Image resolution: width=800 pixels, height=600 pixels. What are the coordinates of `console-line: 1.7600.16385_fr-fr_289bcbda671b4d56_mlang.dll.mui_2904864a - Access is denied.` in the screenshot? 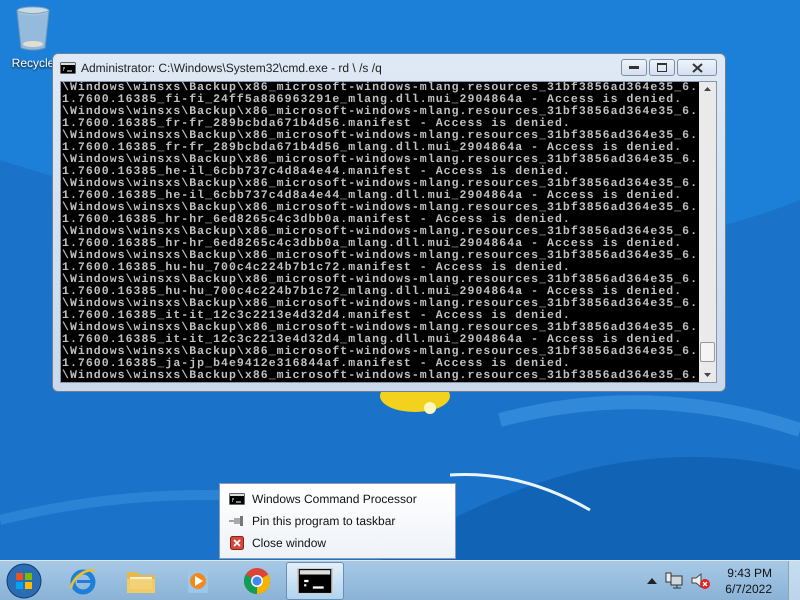 It's located at (372, 148).